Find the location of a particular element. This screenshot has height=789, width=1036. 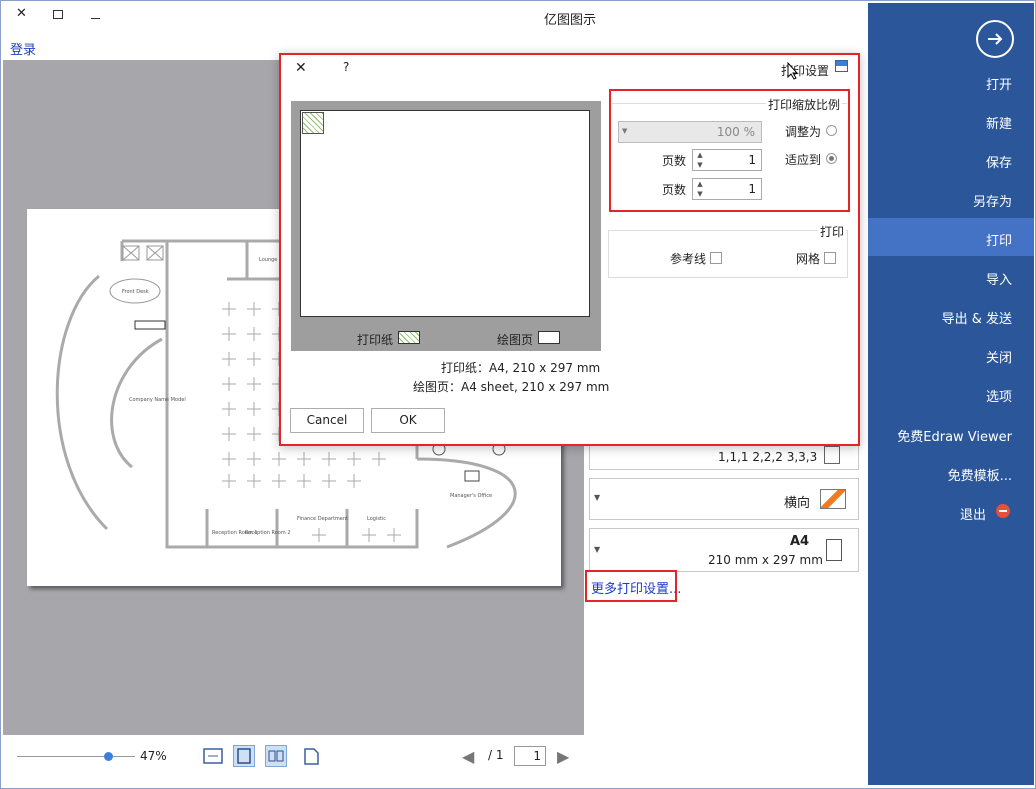

login-link: 登录 is located at coordinates (23, 48).